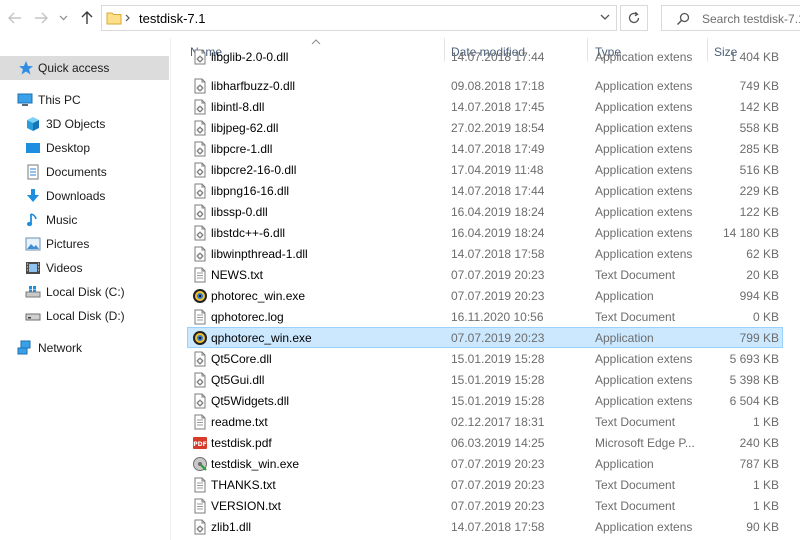 Image resolution: width=800 pixels, height=540 pixels. Describe the element at coordinates (238, 380) in the screenshot. I see `file-name: Qt5Gui.dll` at that location.